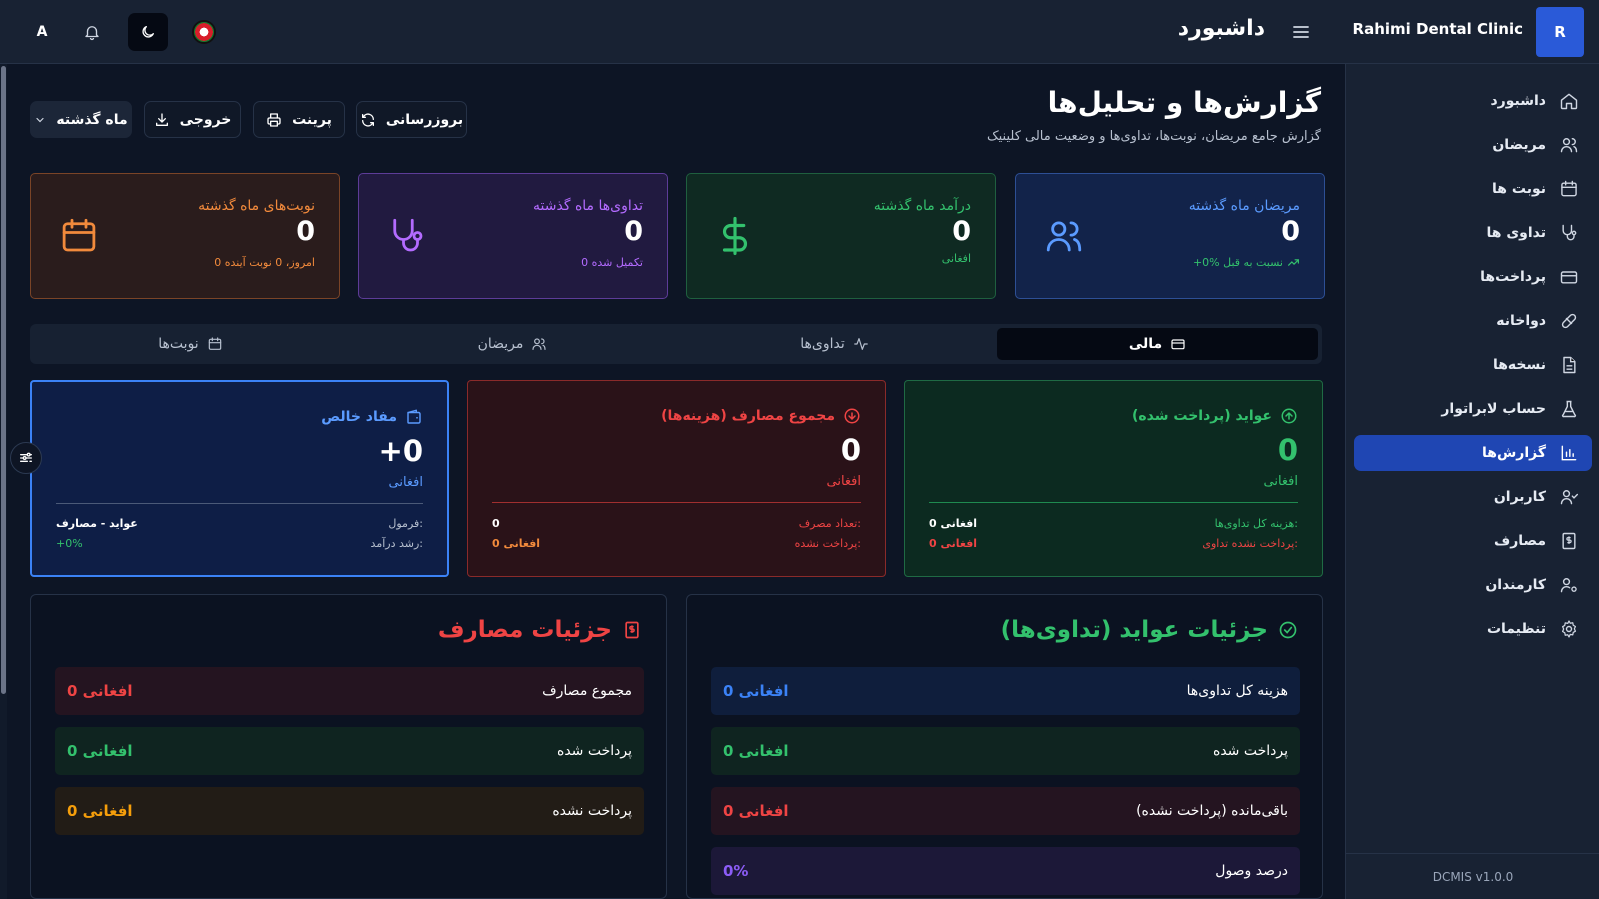  What do you see at coordinates (264, 262) in the screenshot?
I see `stat-sub: 0 امروز، 0 نوبت آینده` at bounding box center [264, 262].